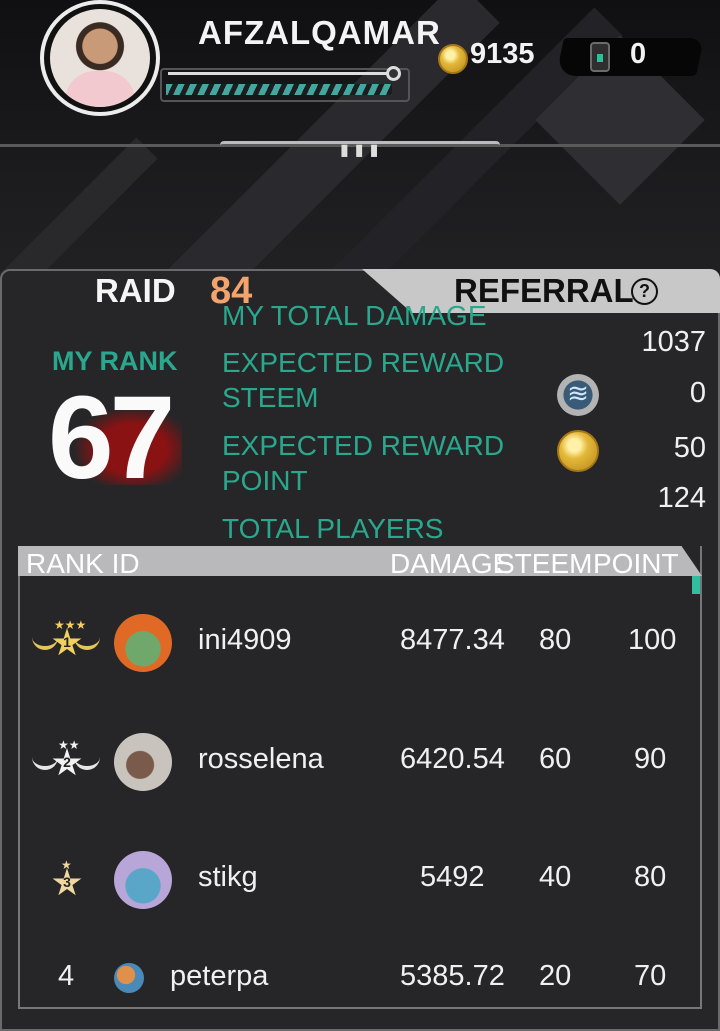 Image resolution: width=720 pixels, height=1031 pixels. I want to click on player-id: ini4909, so click(245, 640).